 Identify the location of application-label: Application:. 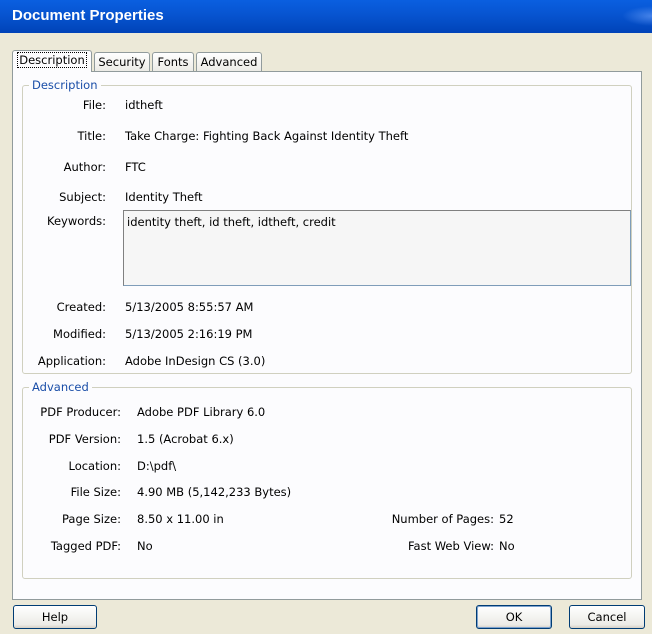
(71, 361).